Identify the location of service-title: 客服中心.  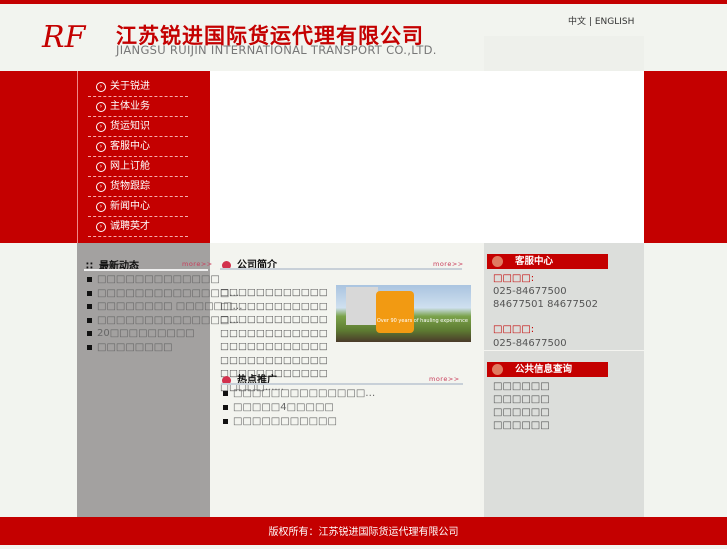
(534, 261).